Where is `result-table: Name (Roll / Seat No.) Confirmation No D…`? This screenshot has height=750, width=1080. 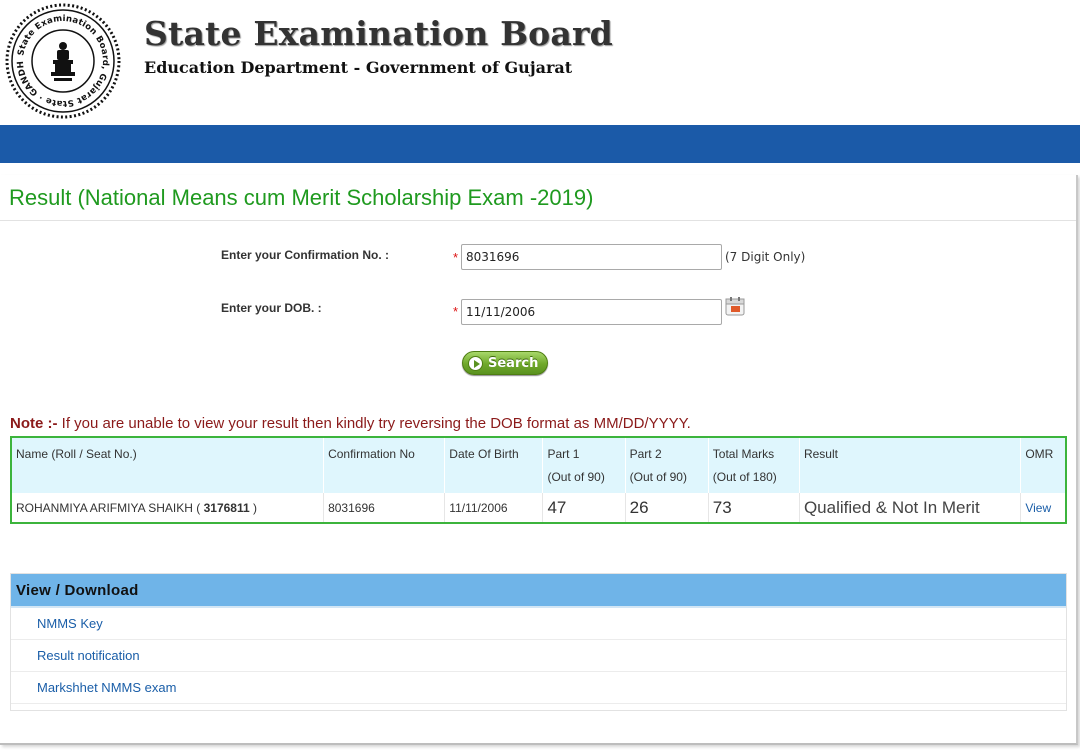 result-table: Name (Roll / Seat No.) Confirmation No D… is located at coordinates (538, 480).